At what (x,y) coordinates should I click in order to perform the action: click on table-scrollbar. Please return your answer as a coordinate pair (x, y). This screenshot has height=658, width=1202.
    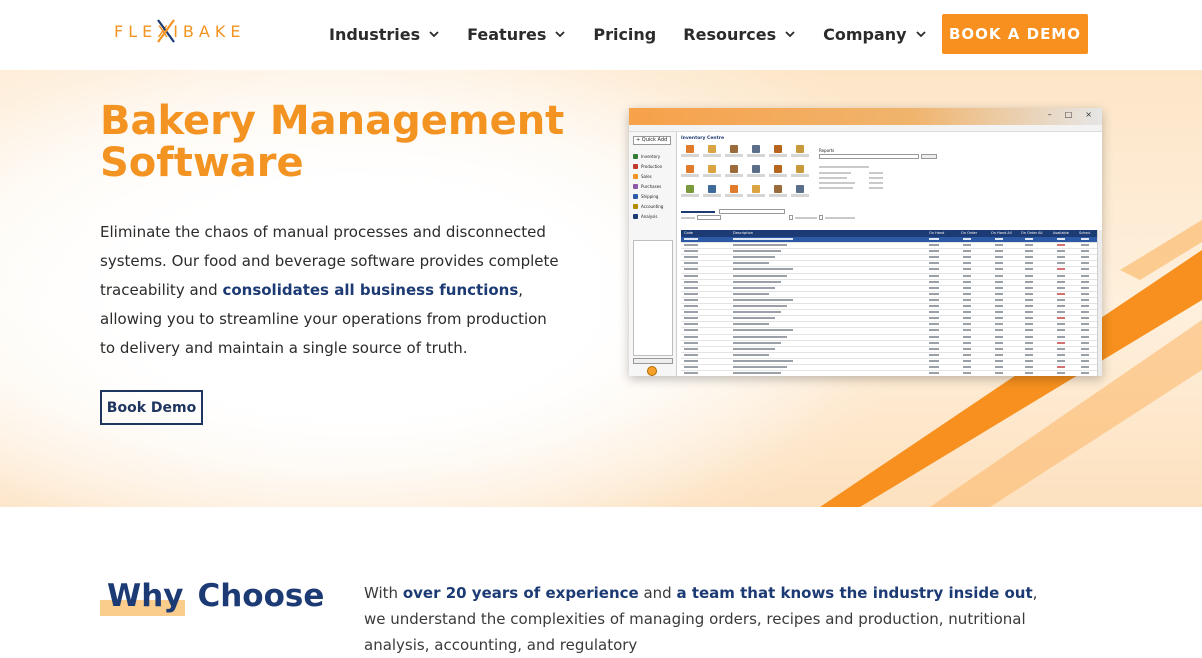
    Looking at the image, I should click on (1099, 303).